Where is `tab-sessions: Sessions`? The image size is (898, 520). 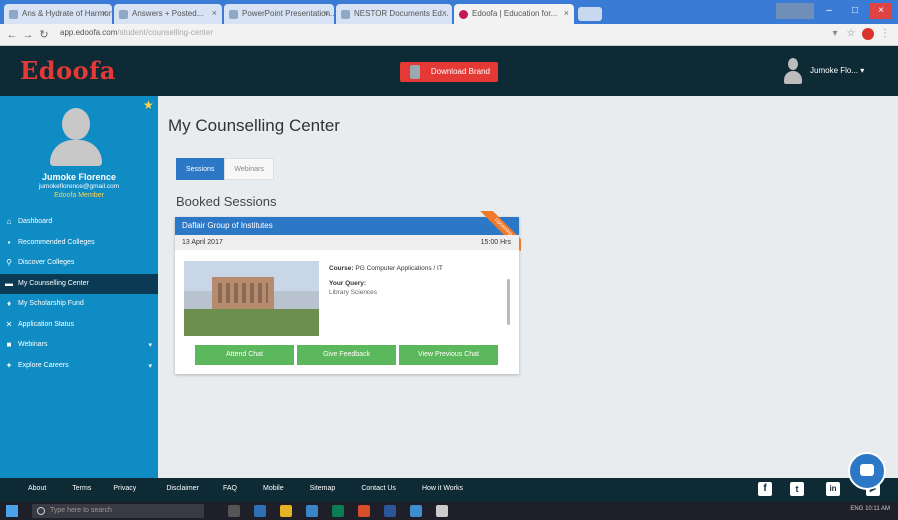
tab-sessions: Sessions is located at coordinates (200, 169).